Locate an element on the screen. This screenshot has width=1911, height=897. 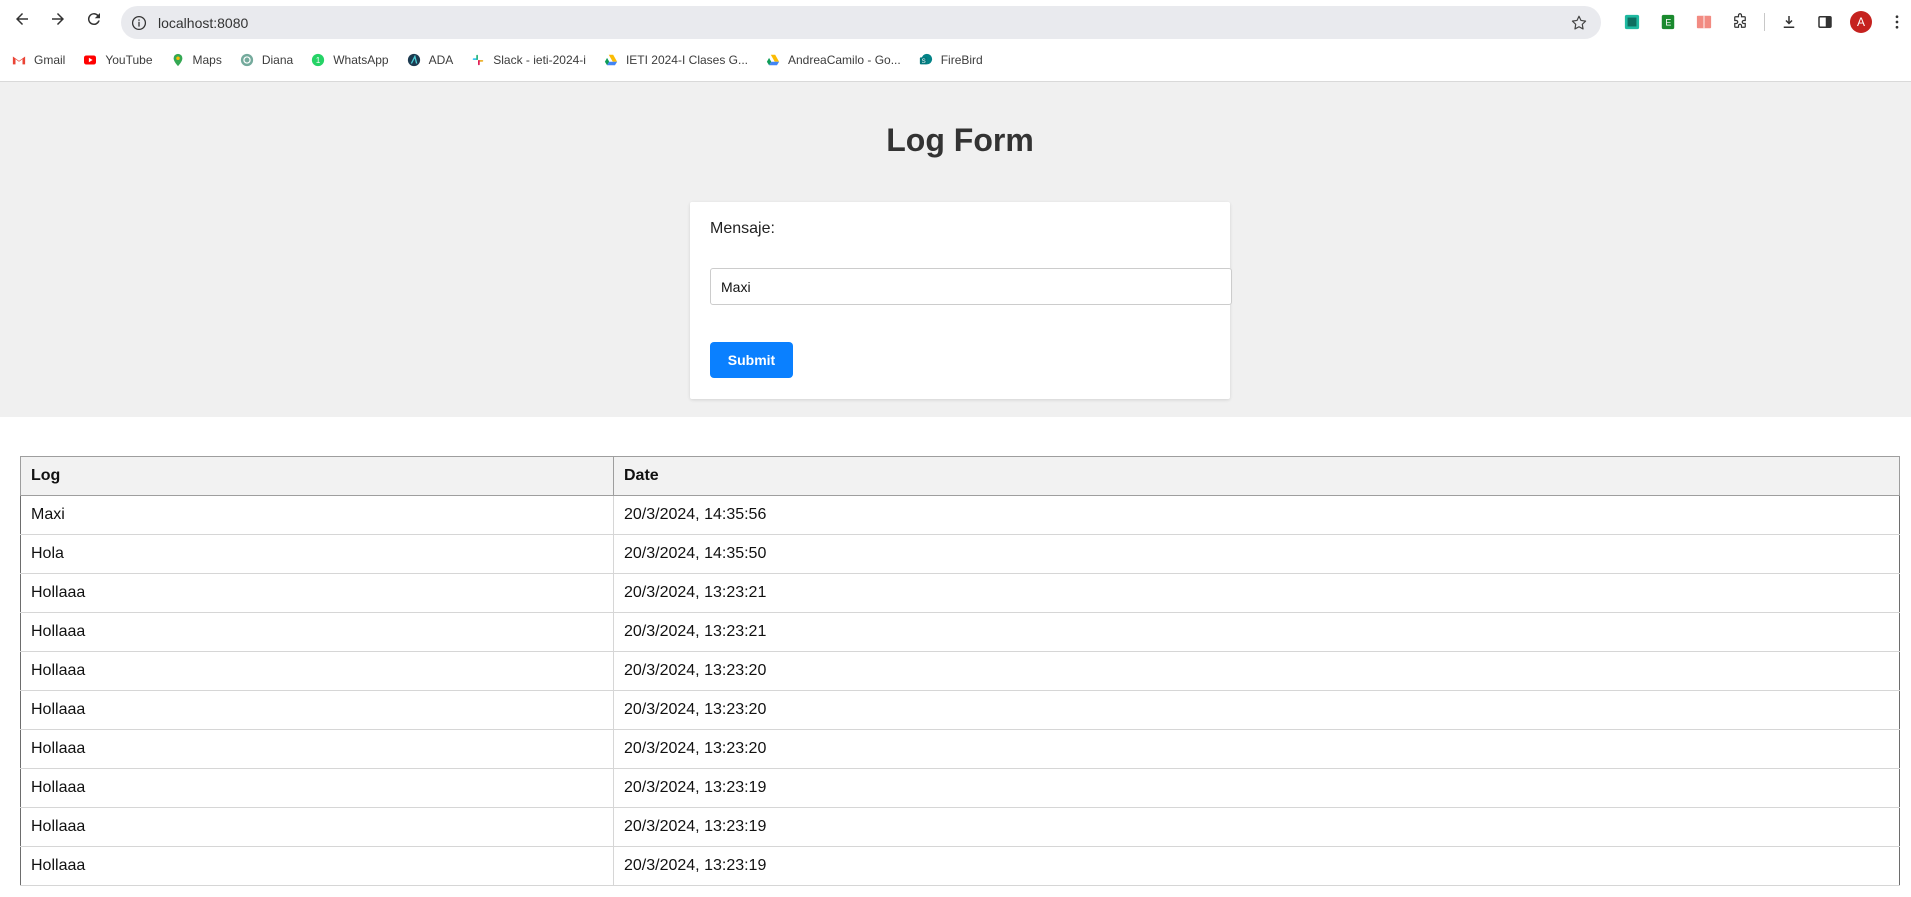
svg-text: 1 is located at coordinates (318, 60).